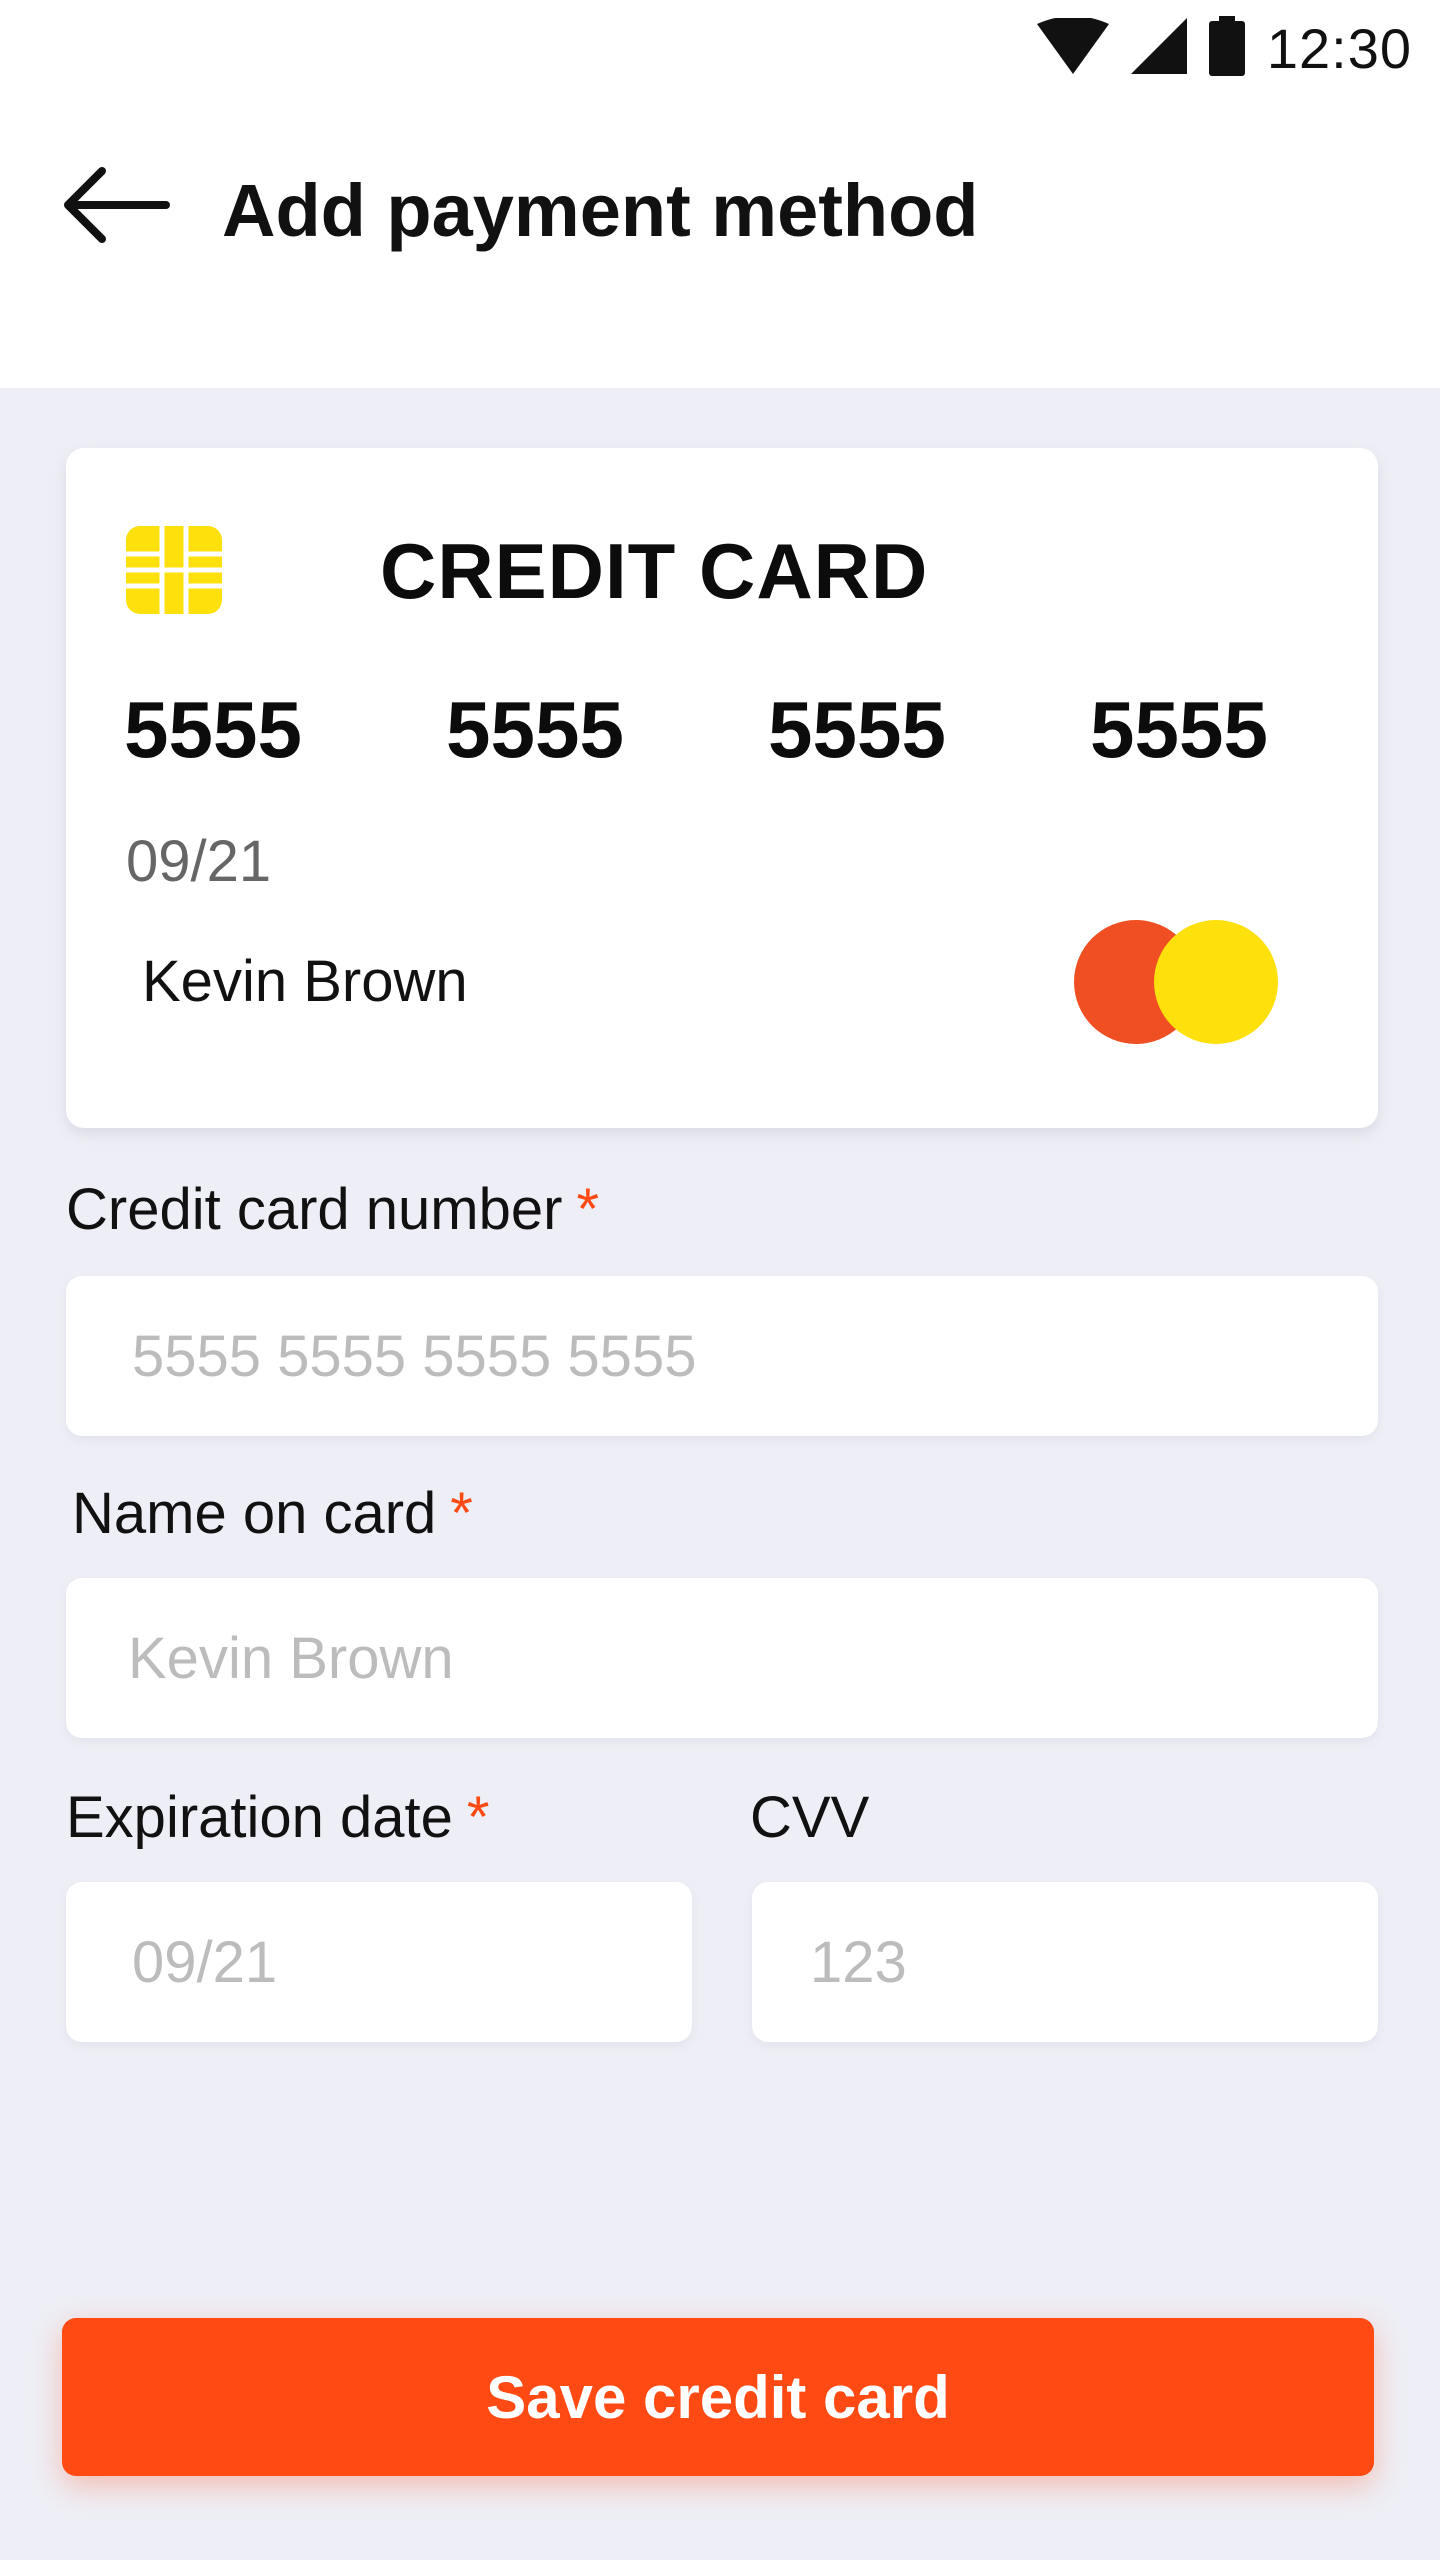 The height and width of the screenshot is (2560, 1440). I want to click on arrow-left-icon, so click(116, 207).